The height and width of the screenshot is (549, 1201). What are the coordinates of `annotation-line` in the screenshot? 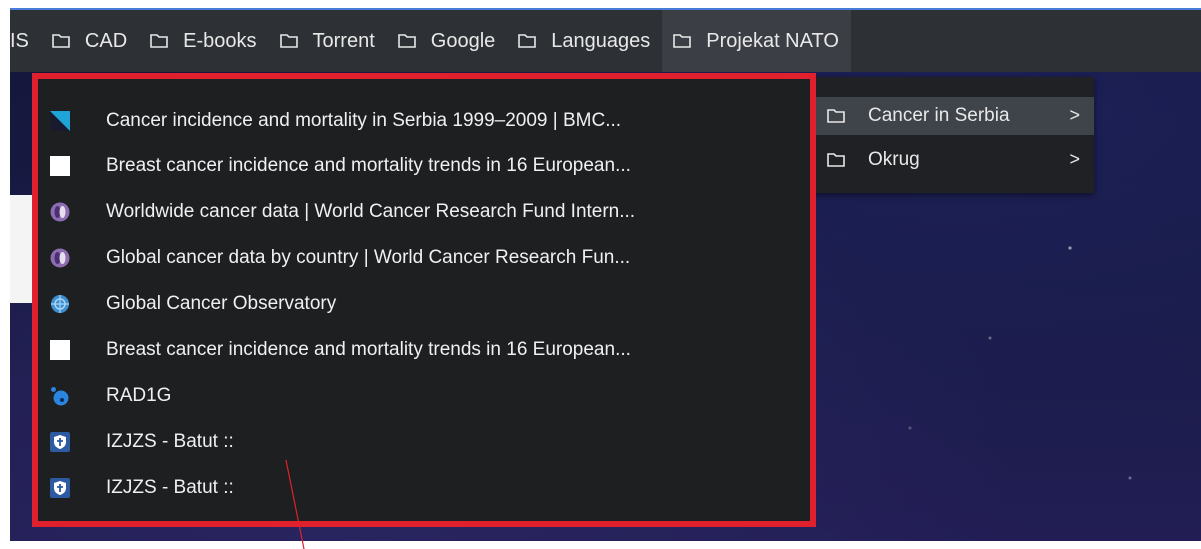 It's located at (295, 504).